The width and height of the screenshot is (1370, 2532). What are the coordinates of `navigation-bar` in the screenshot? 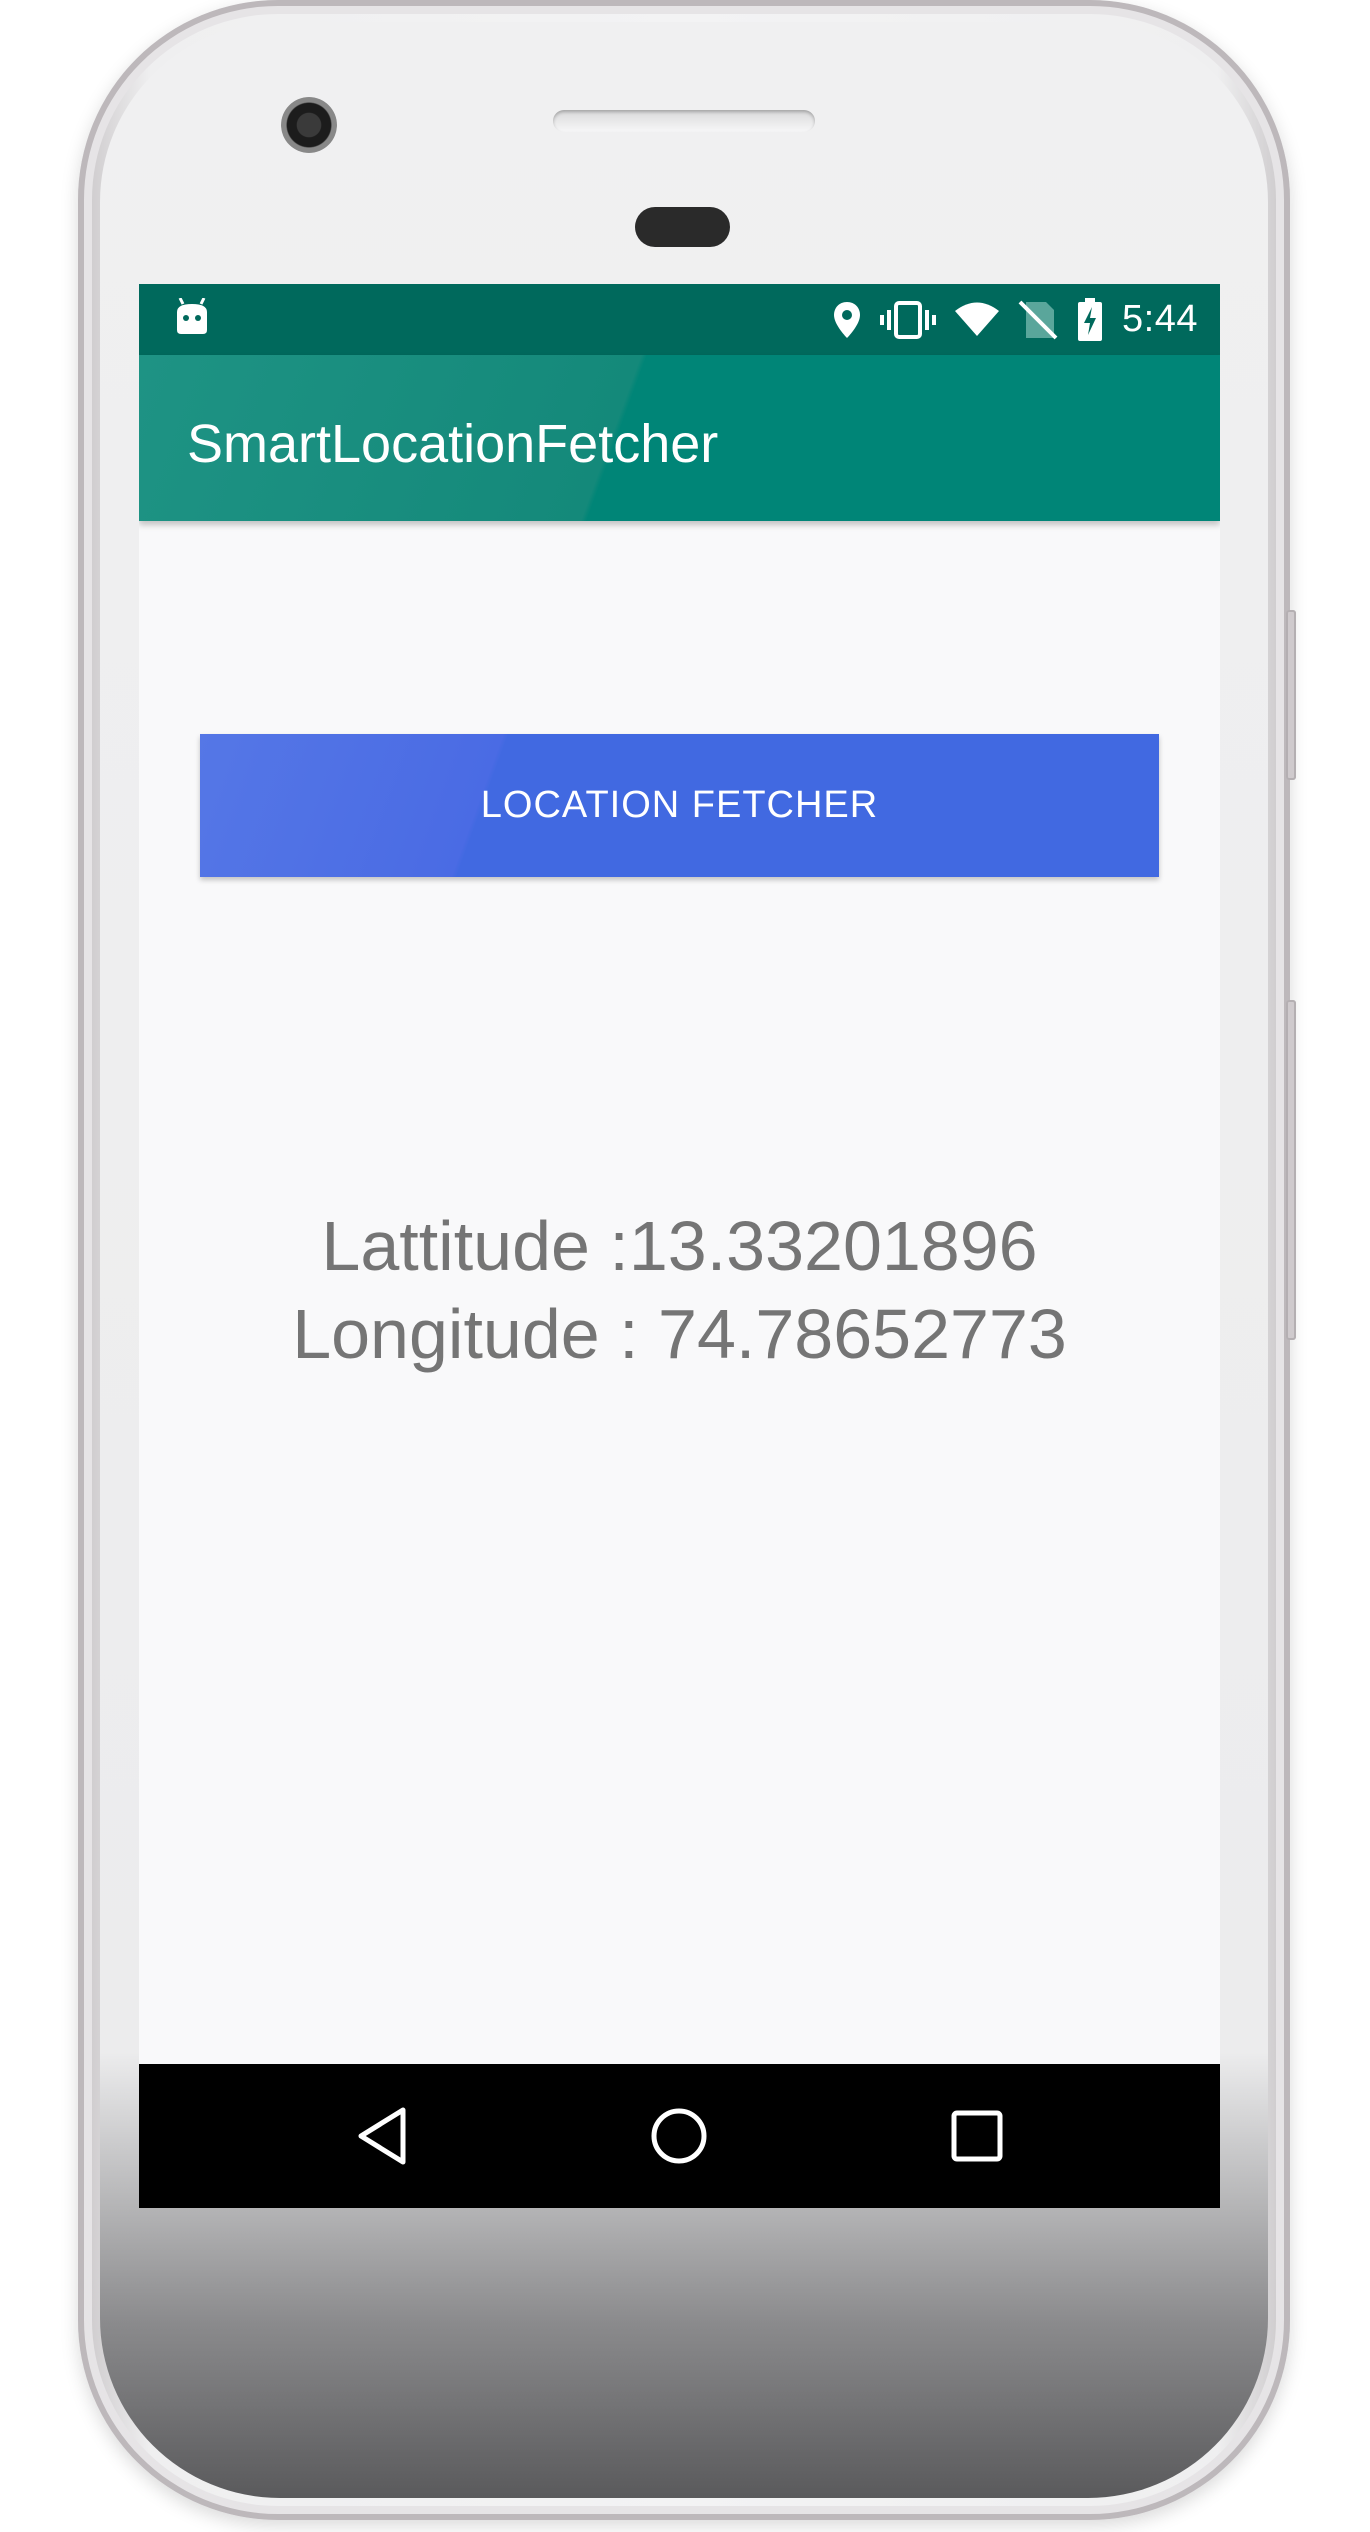 It's located at (679, 2136).